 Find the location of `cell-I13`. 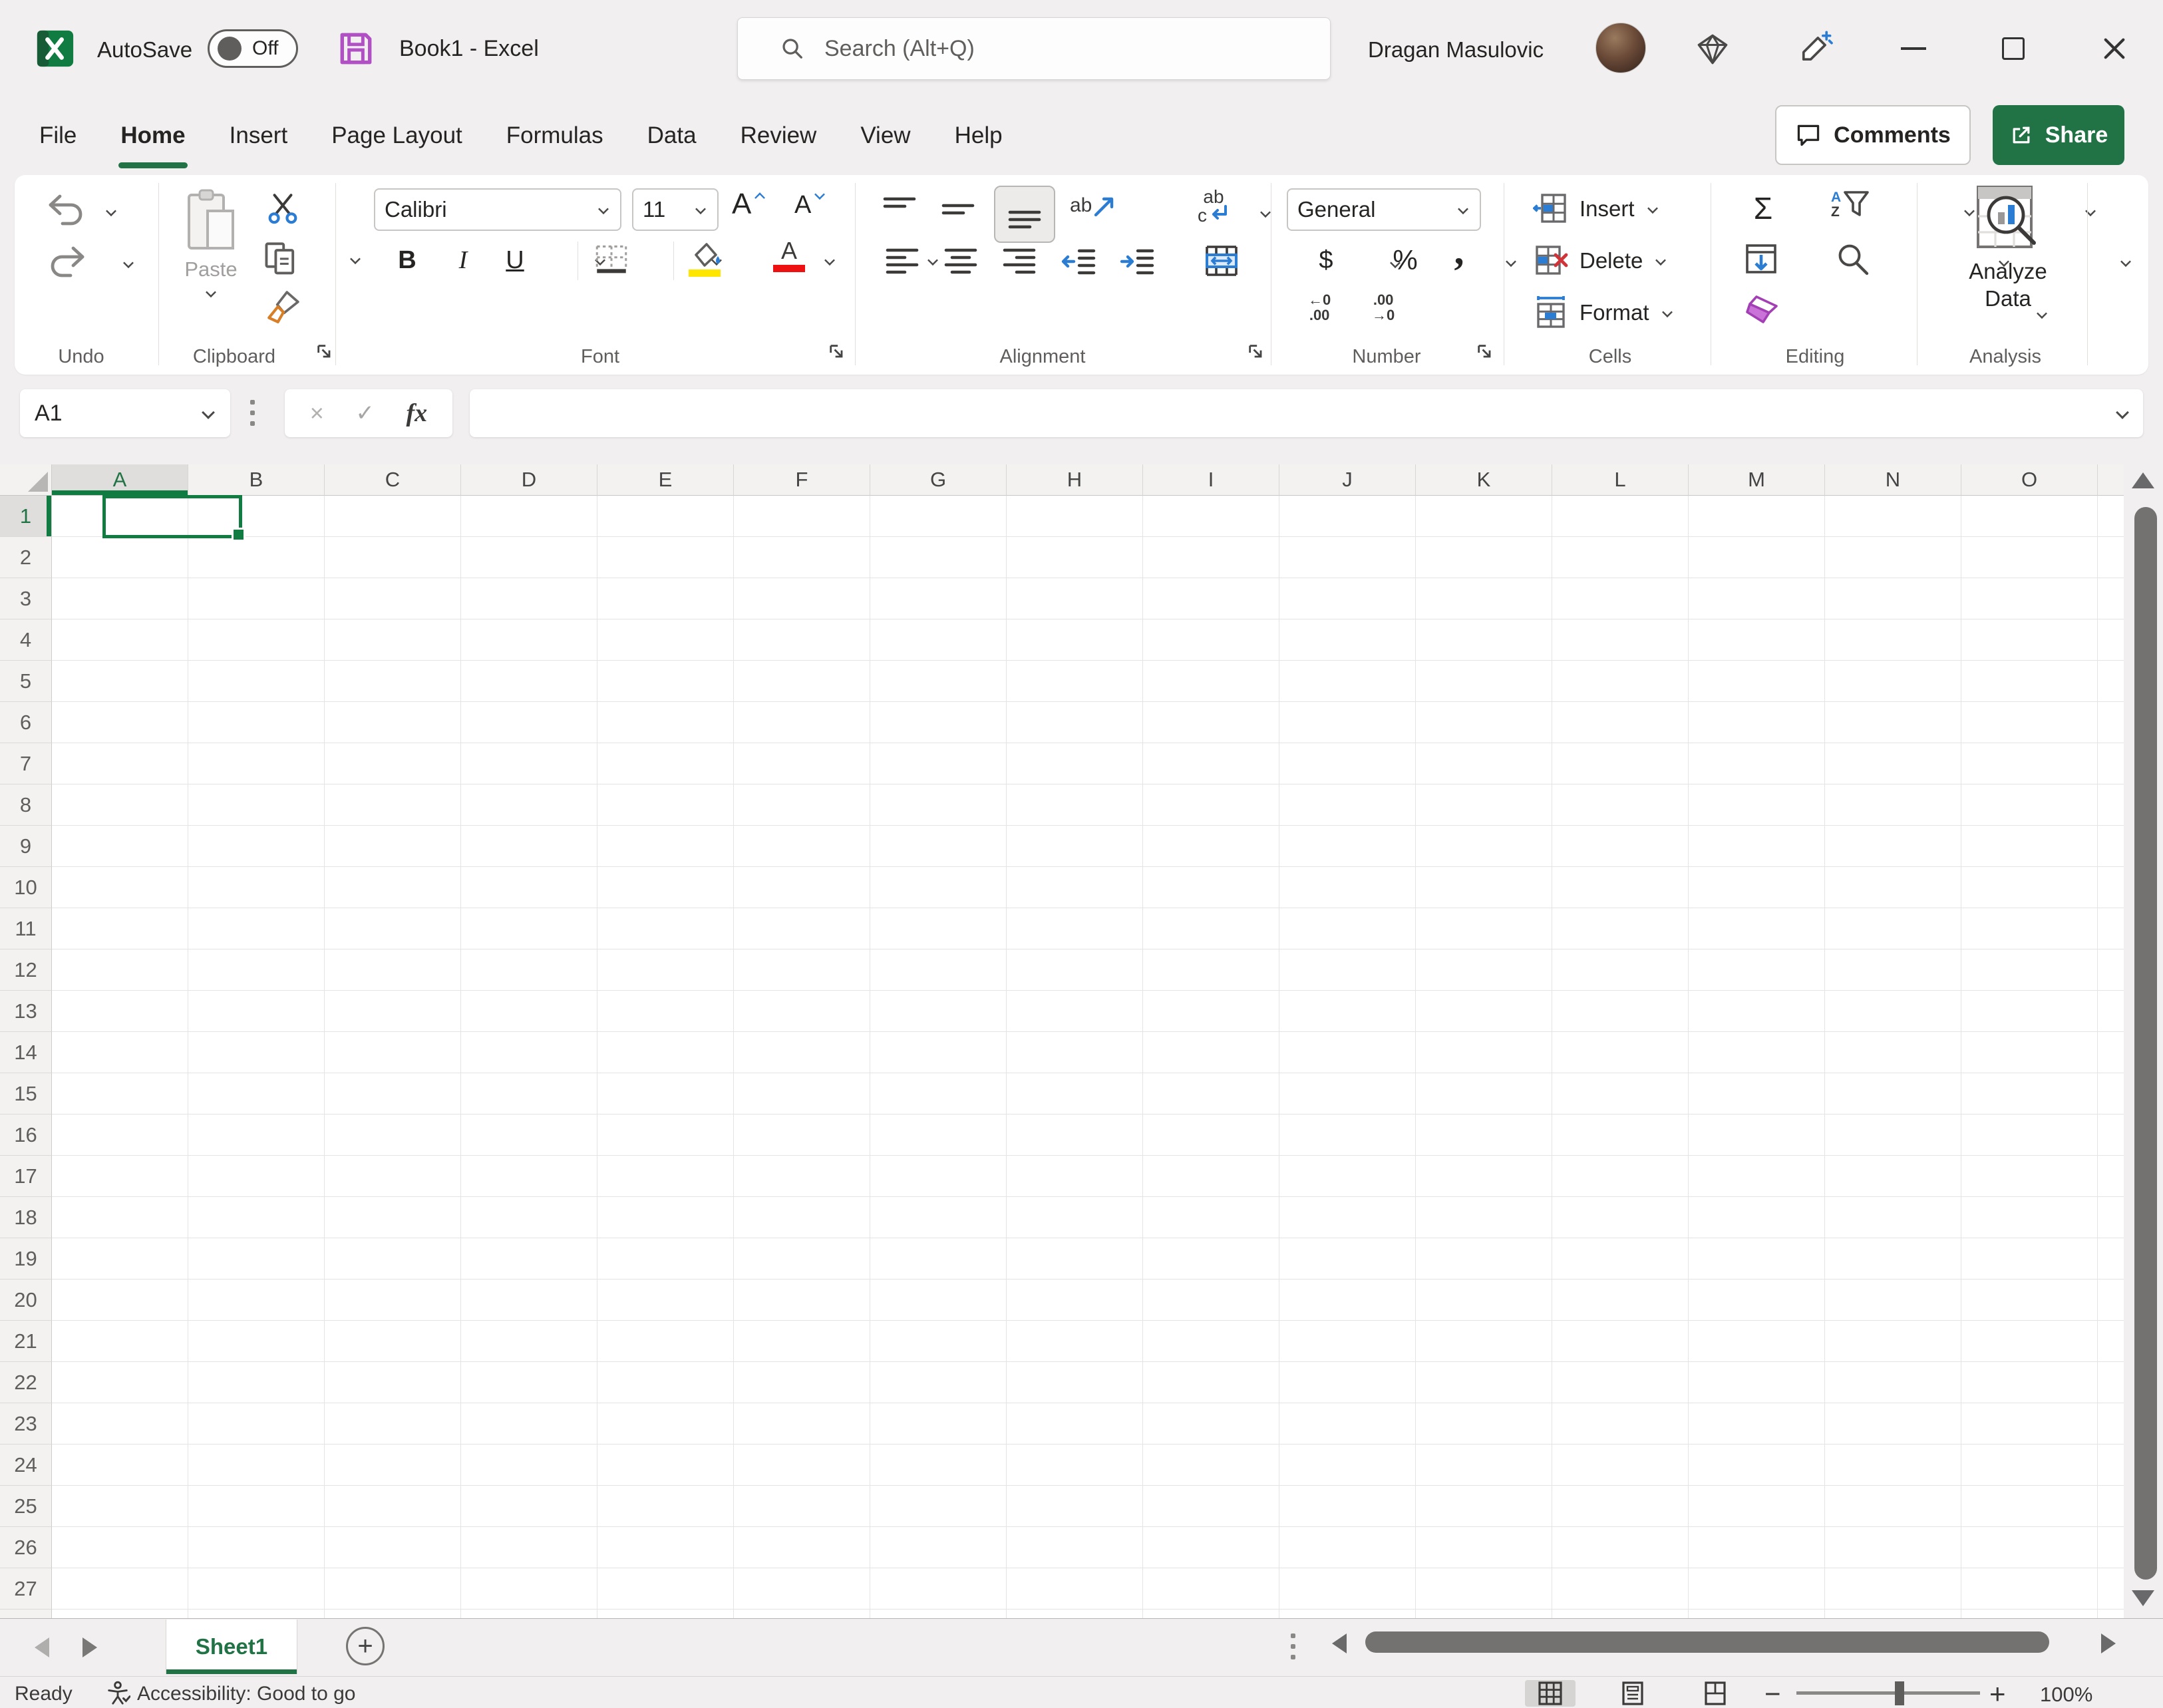

cell-I13 is located at coordinates (1211, 1012).